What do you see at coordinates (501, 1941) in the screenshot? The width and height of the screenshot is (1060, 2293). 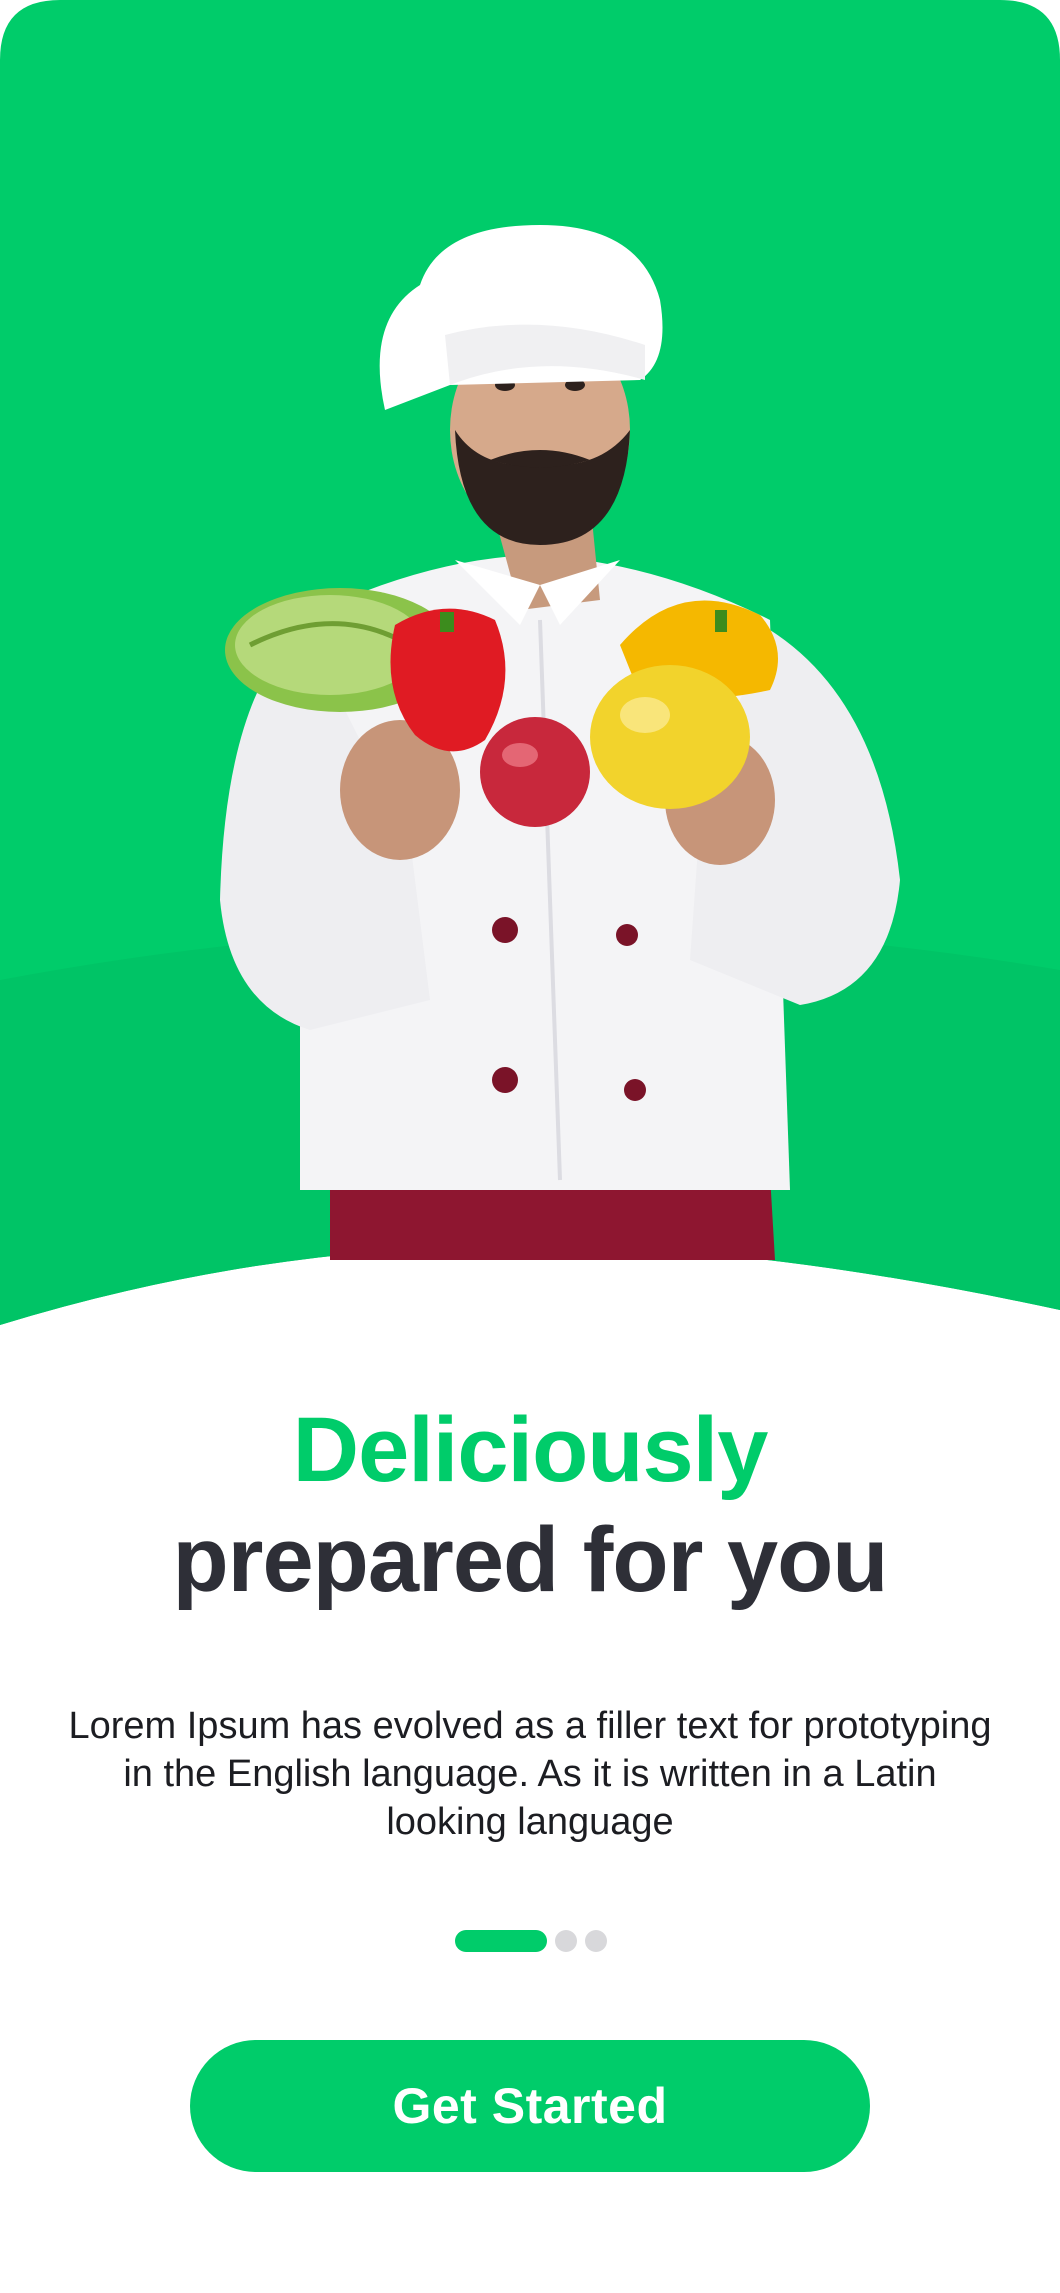 I see `page-indicator-dot-active` at bounding box center [501, 1941].